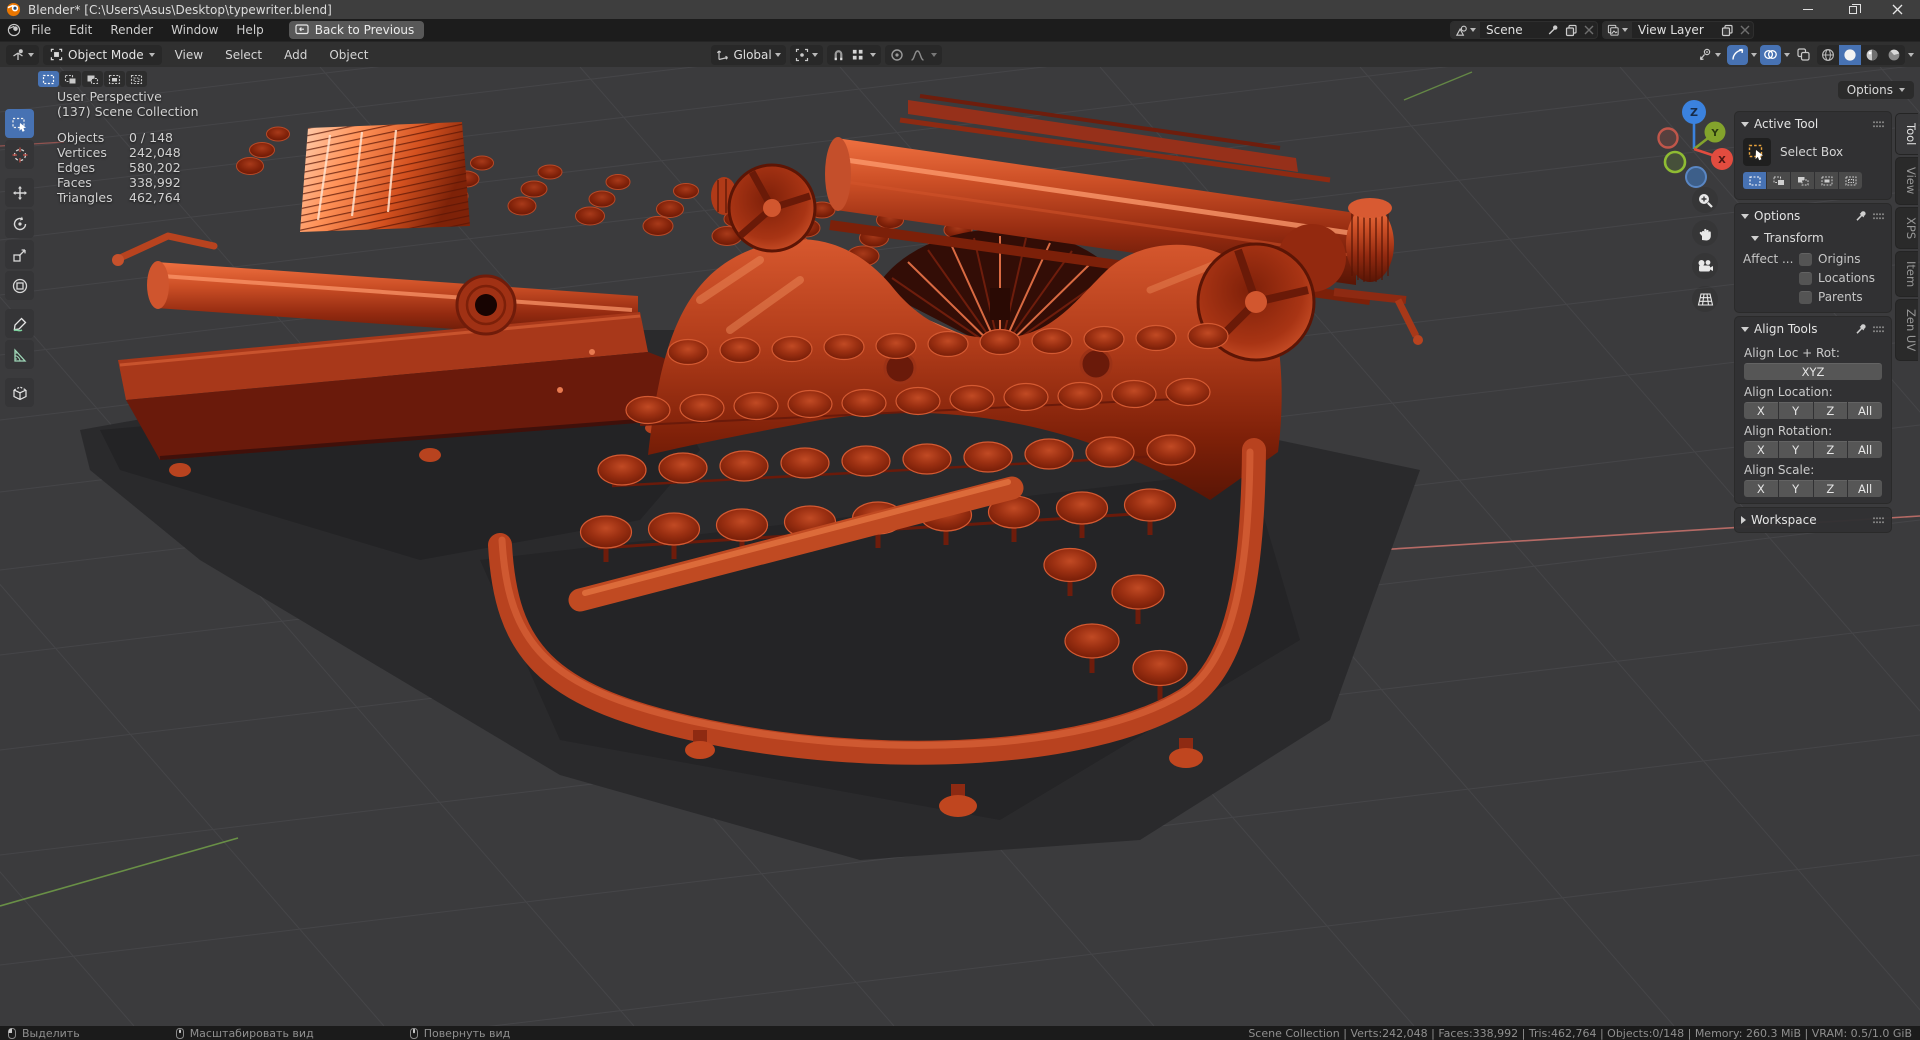  What do you see at coordinates (1813, 239) in the screenshot?
I see `subpanel-transform-header: Transform` at bounding box center [1813, 239].